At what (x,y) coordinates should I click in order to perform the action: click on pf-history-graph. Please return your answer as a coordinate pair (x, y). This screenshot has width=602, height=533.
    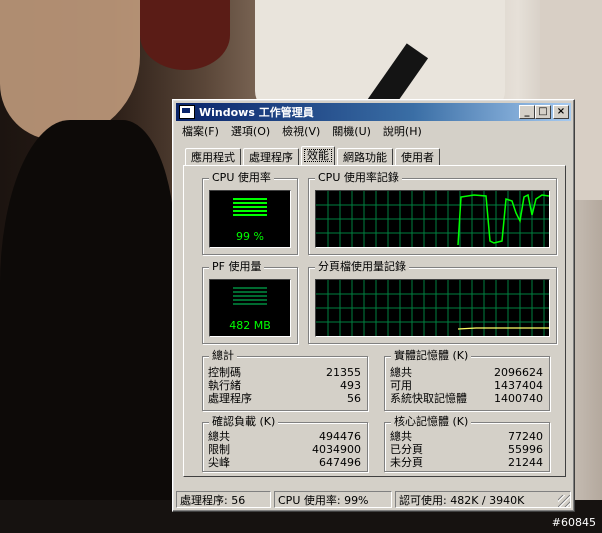
    Looking at the image, I should click on (432, 308).